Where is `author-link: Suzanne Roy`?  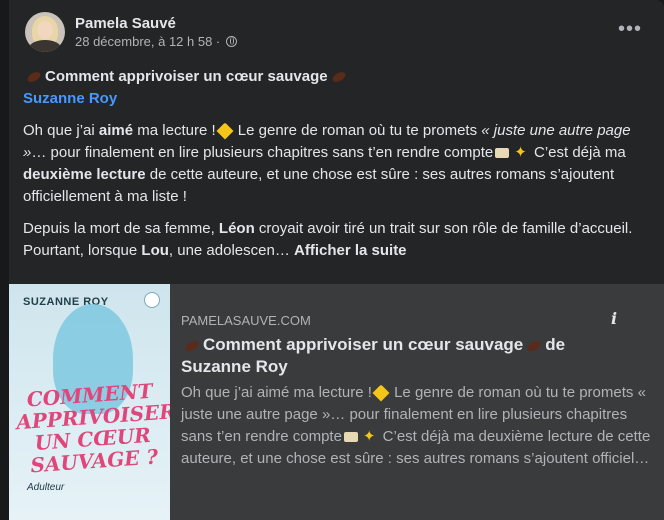 author-link: Suzanne Roy is located at coordinates (339, 99).